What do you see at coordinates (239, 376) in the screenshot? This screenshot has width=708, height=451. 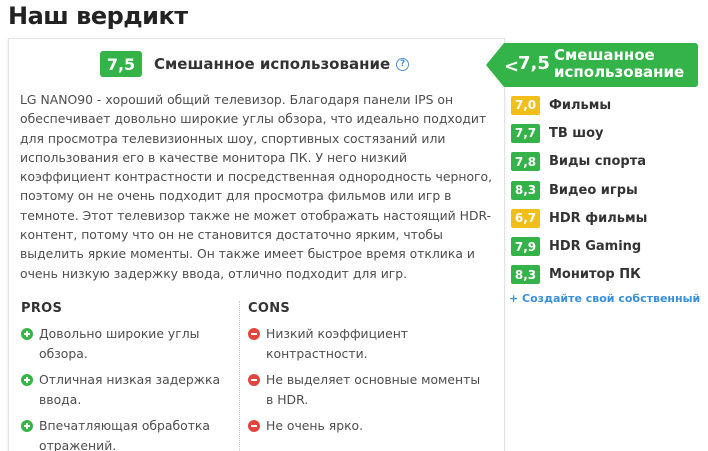 I see `column-divider` at bounding box center [239, 376].